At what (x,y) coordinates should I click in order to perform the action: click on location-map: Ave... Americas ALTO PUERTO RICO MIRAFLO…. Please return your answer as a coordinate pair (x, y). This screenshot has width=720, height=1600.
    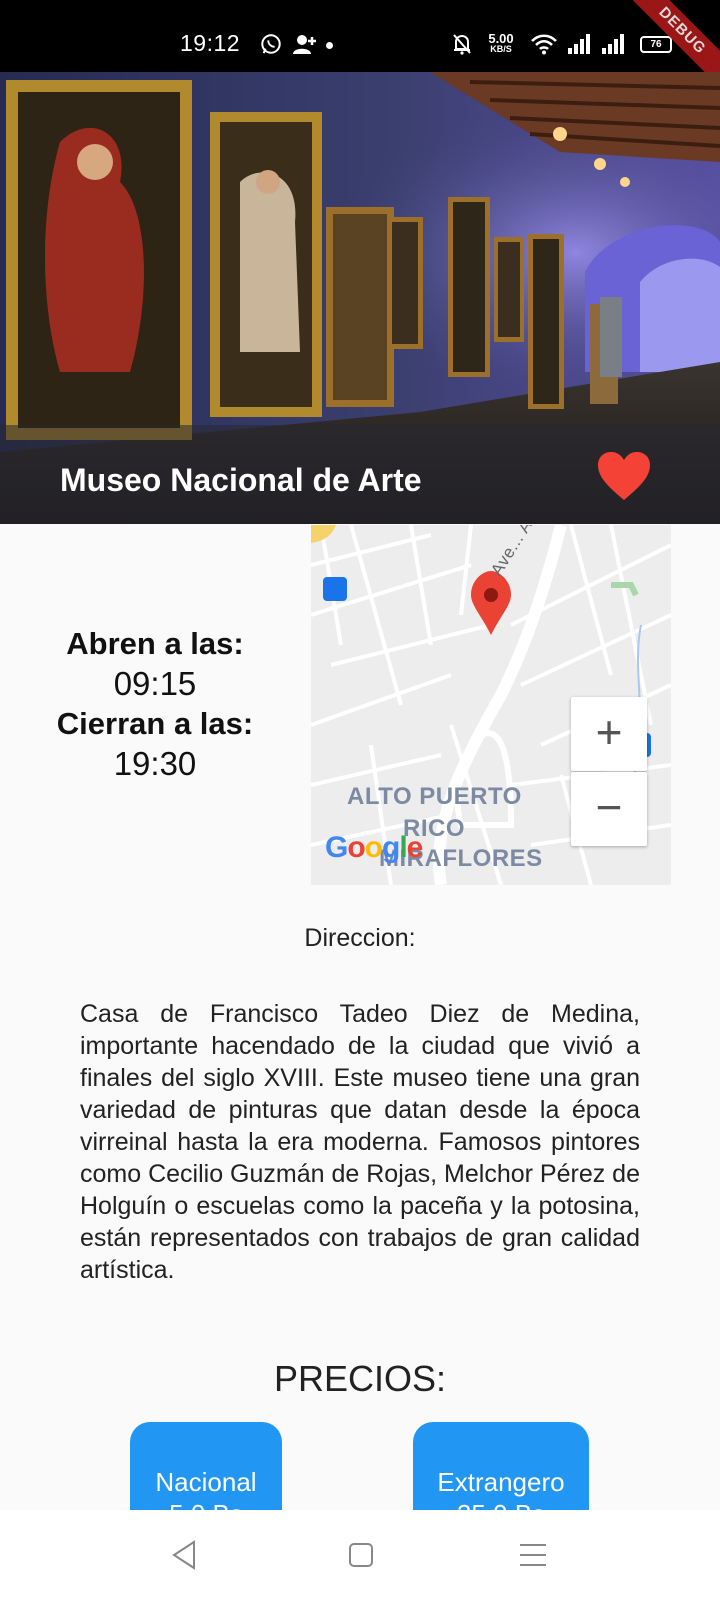
    Looking at the image, I should click on (491, 705).